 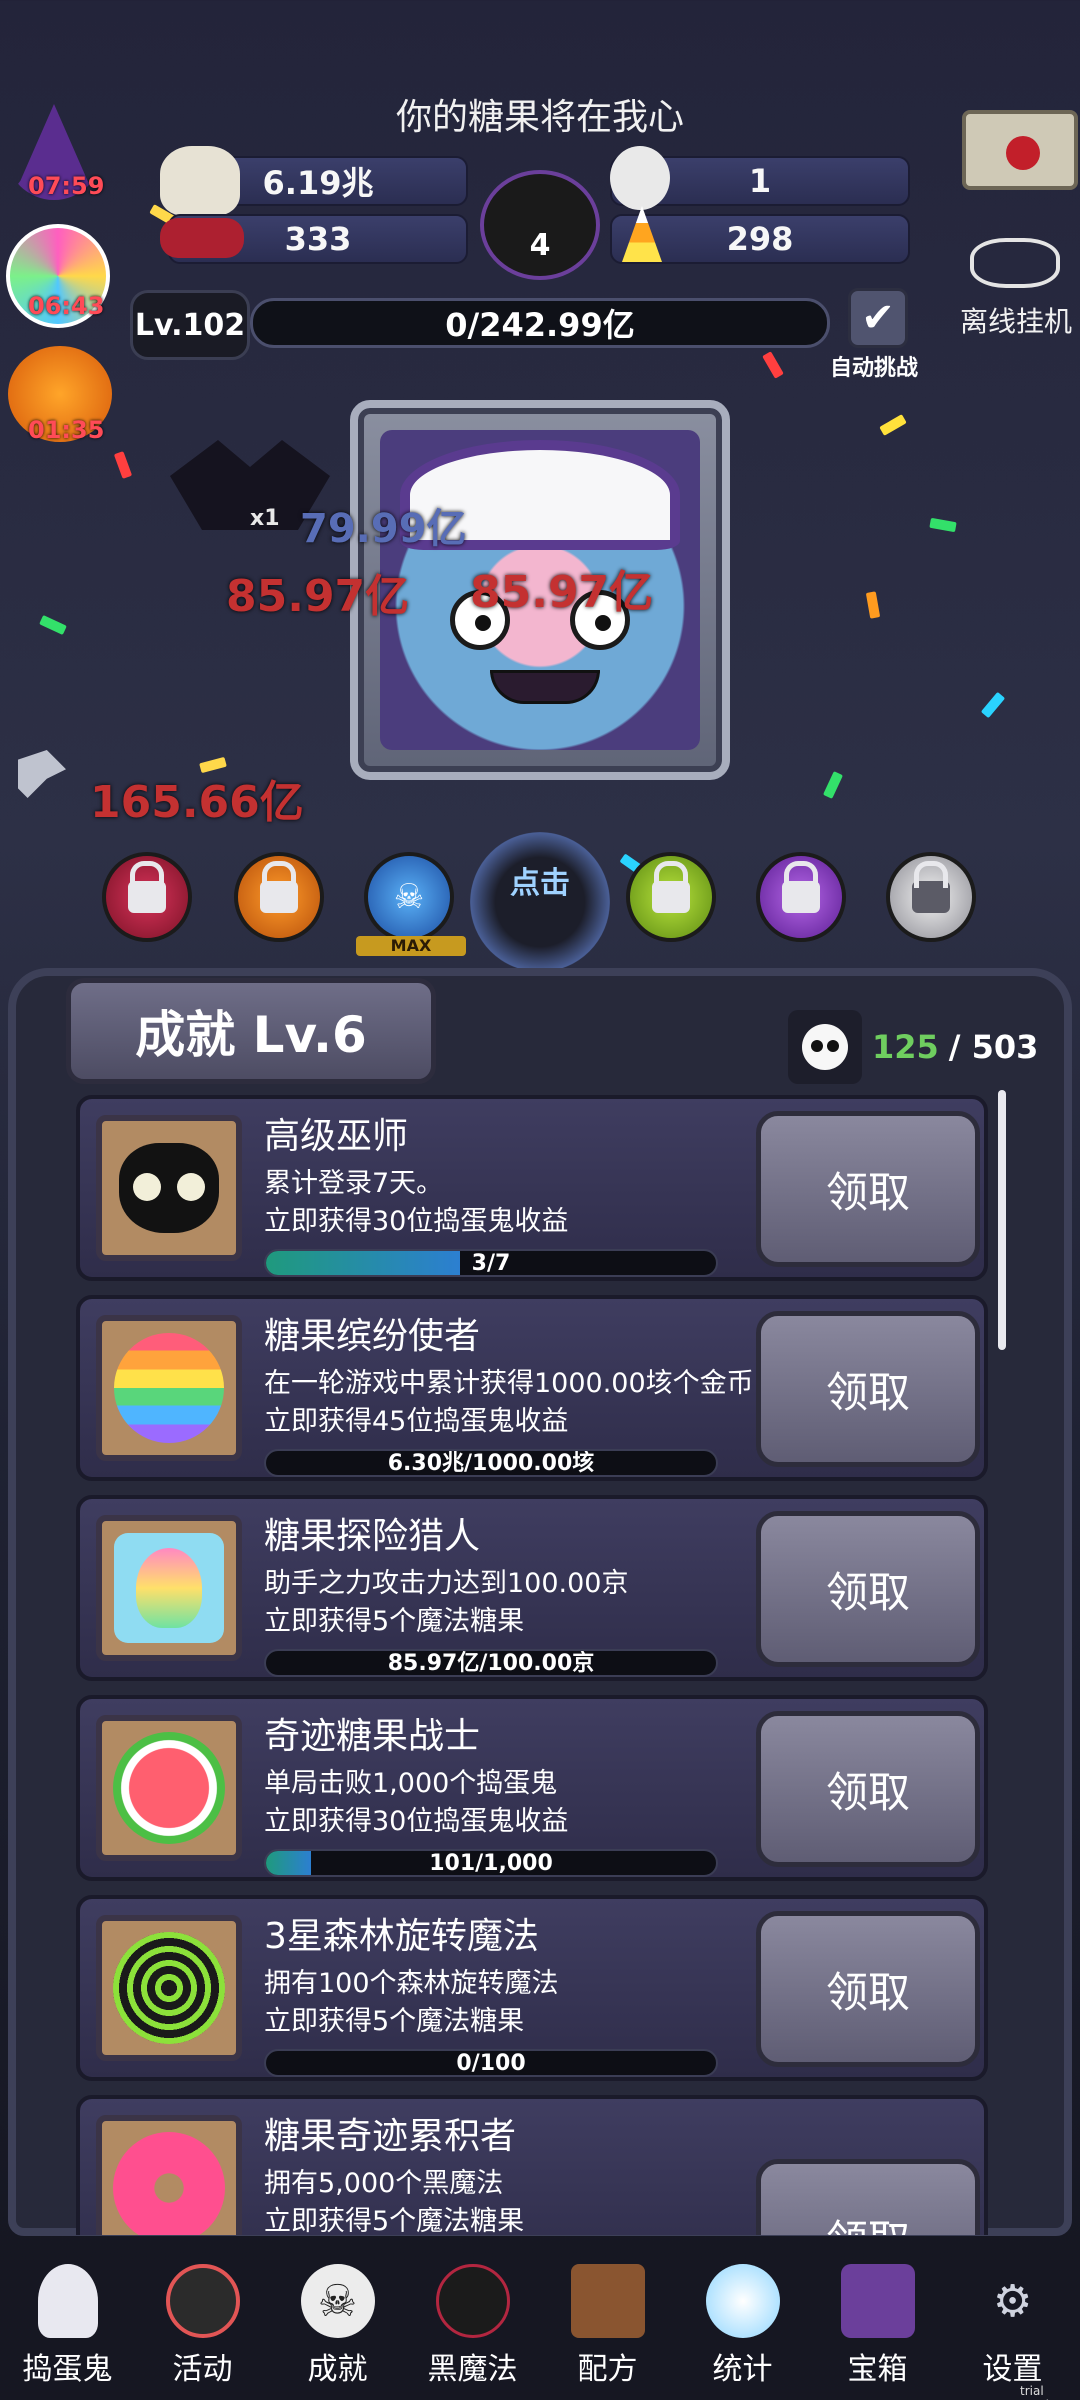 What do you see at coordinates (401, 1936) in the screenshot?
I see `achievement-title: 3星森林旋转魔法` at bounding box center [401, 1936].